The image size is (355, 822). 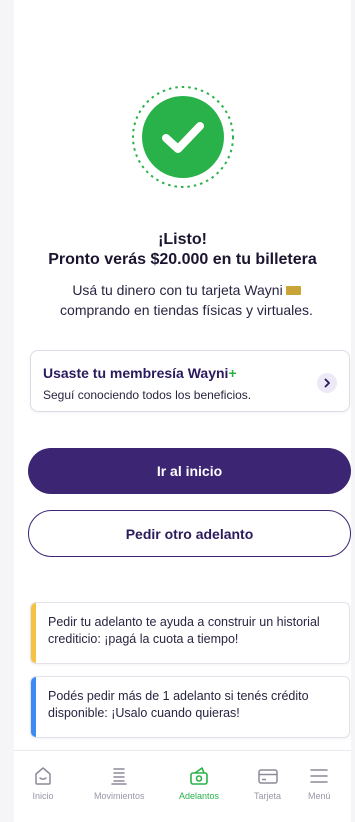 What do you see at coordinates (268, 796) in the screenshot?
I see `nav-label: Tarjeta` at bounding box center [268, 796].